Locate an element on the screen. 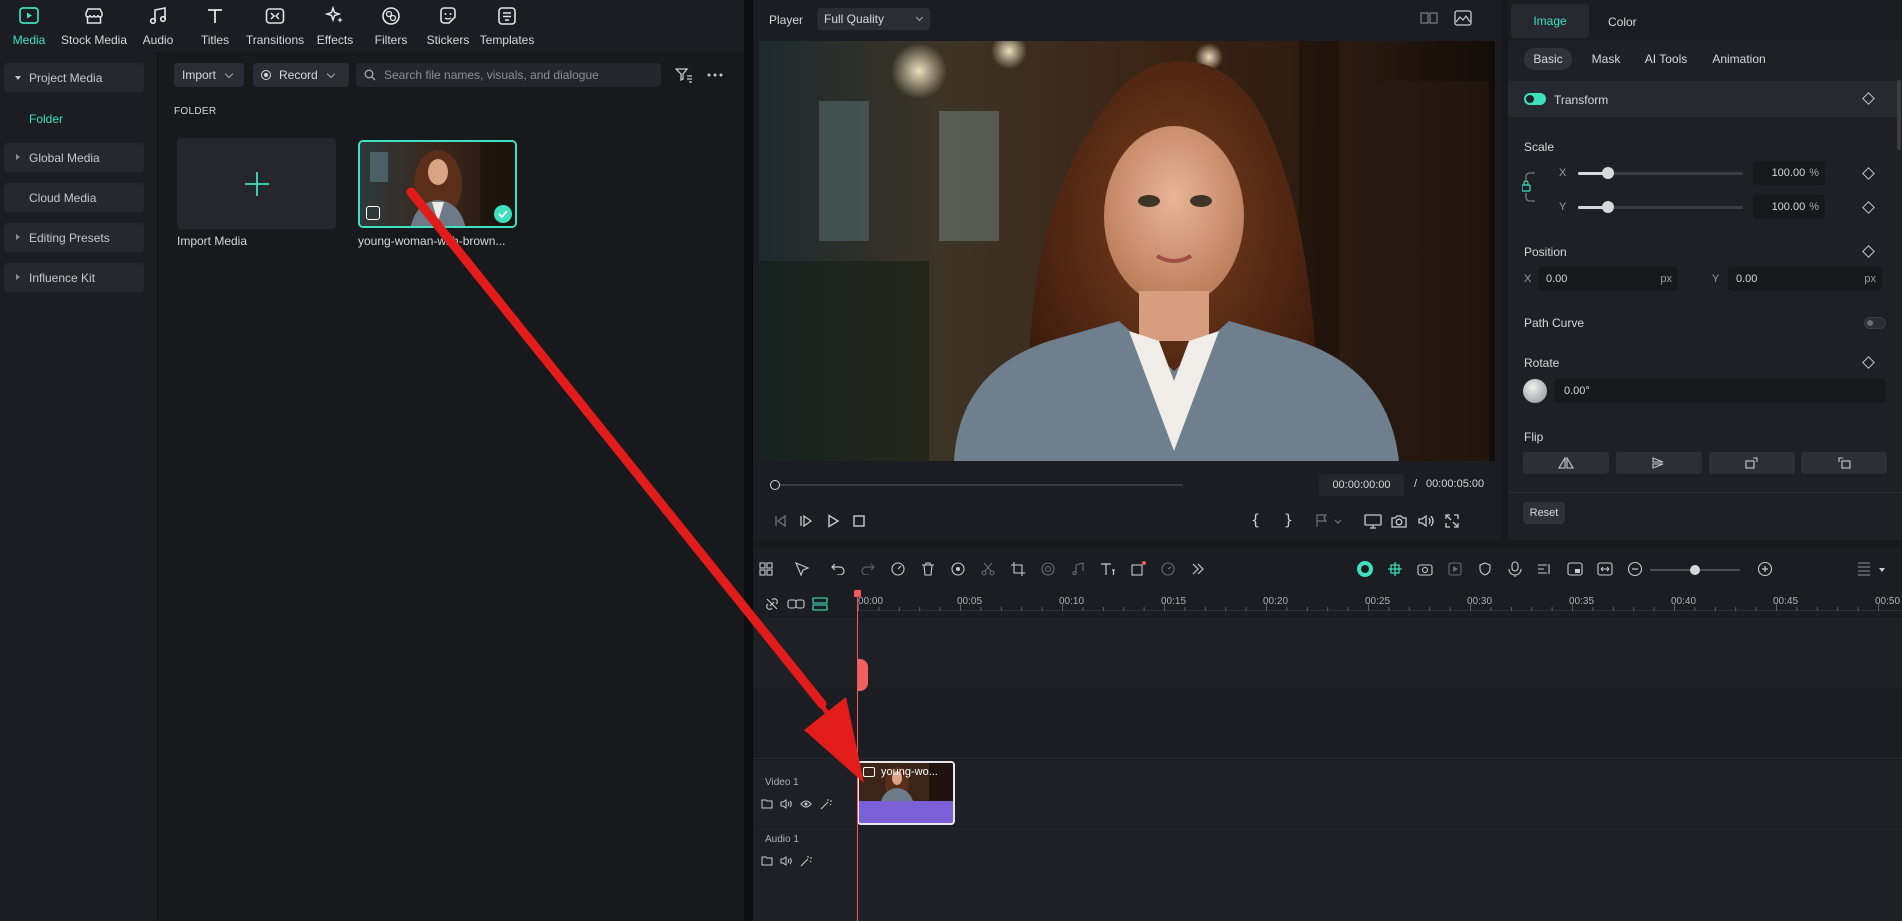  sidebar-item-global-media: Global Media is located at coordinates (74, 157).